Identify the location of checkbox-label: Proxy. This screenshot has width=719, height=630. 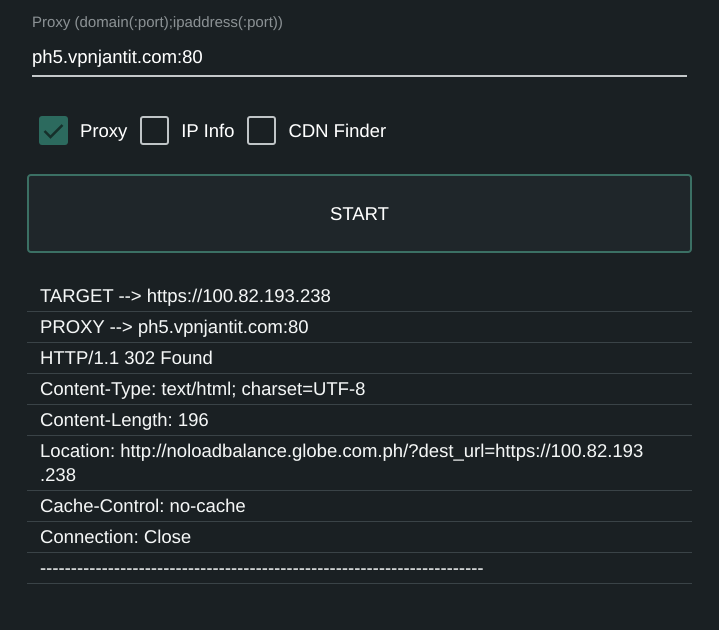
(104, 130).